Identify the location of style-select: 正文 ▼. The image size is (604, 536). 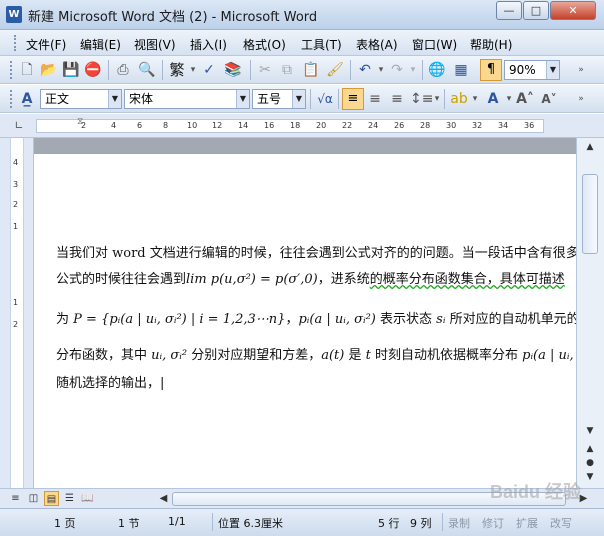
(81, 99).